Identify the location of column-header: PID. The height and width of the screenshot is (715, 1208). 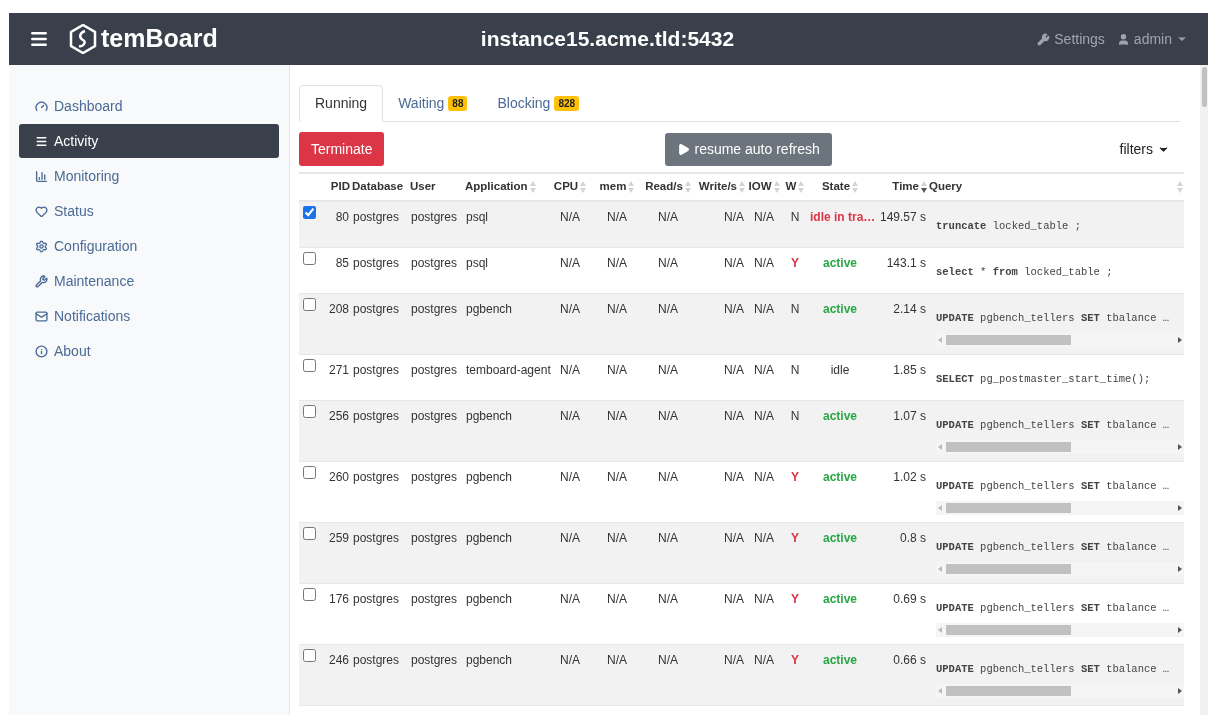
(340, 187).